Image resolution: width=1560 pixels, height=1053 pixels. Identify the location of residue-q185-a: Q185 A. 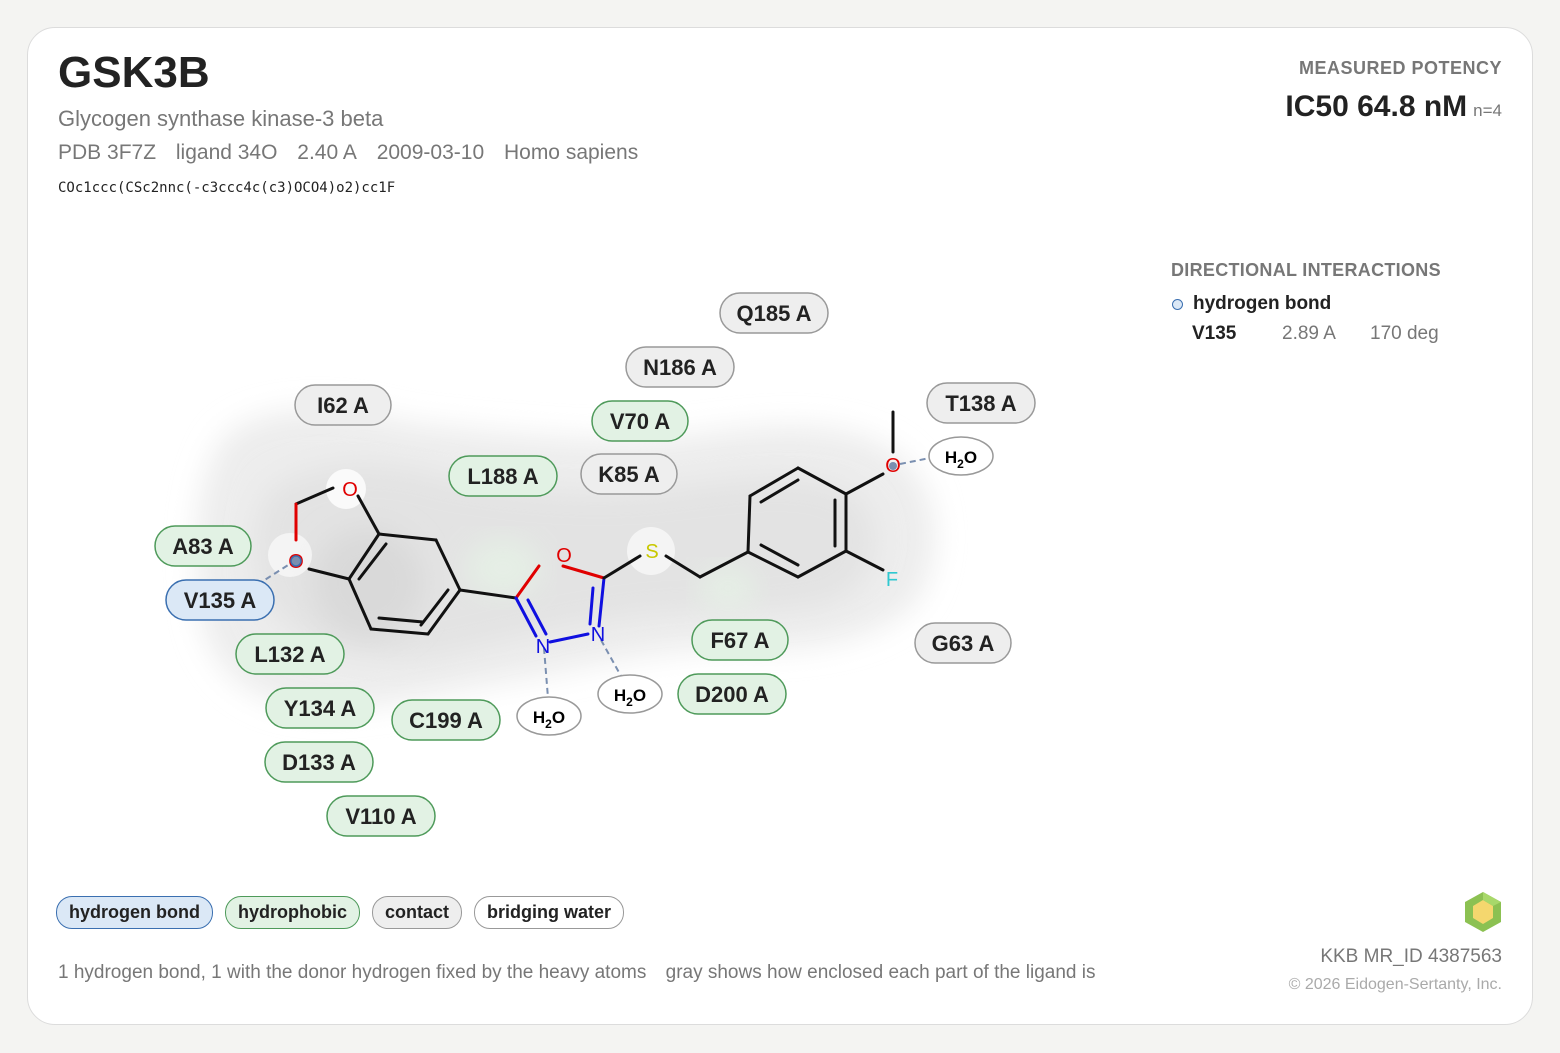
(774, 313).